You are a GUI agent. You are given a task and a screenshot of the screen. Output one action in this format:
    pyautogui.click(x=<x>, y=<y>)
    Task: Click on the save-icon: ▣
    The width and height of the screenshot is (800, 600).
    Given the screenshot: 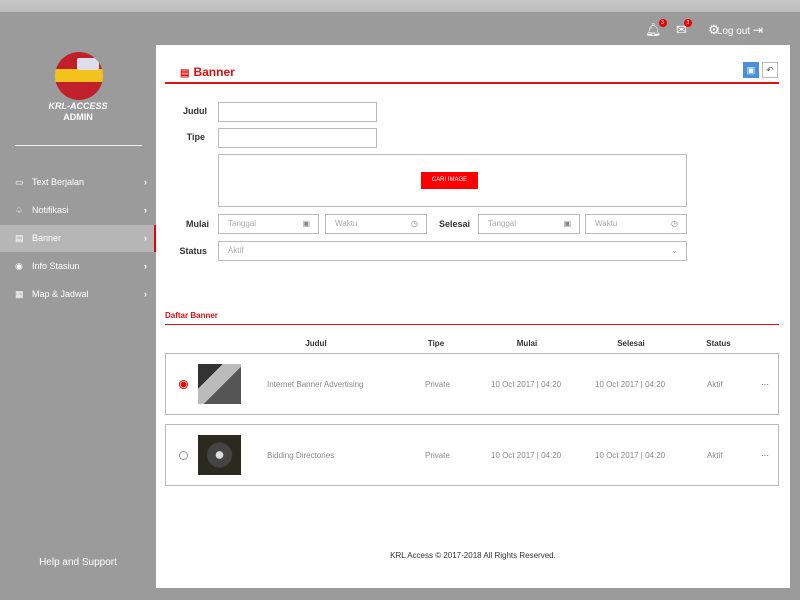 What is the action you would take?
    pyautogui.click(x=751, y=70)
    